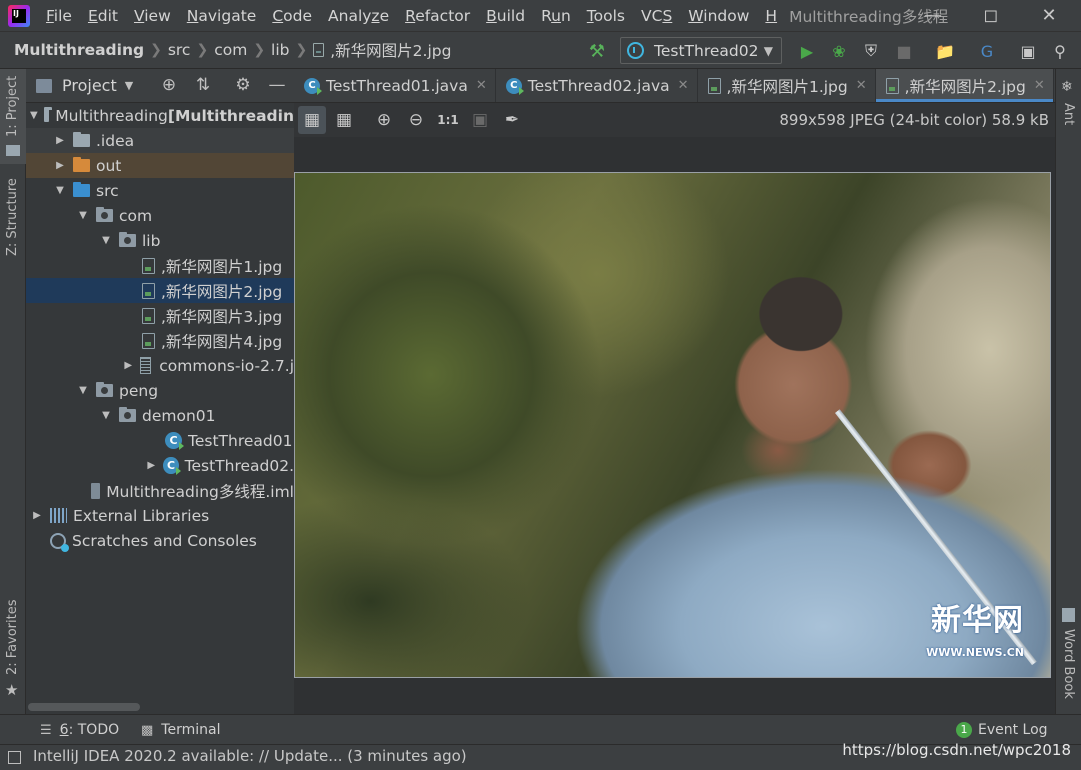 This screenshot has width=1081, height=770. Describe the element at coordinates (222, 16) in the screenshot. I see `menu-item: Navigate` at that location.